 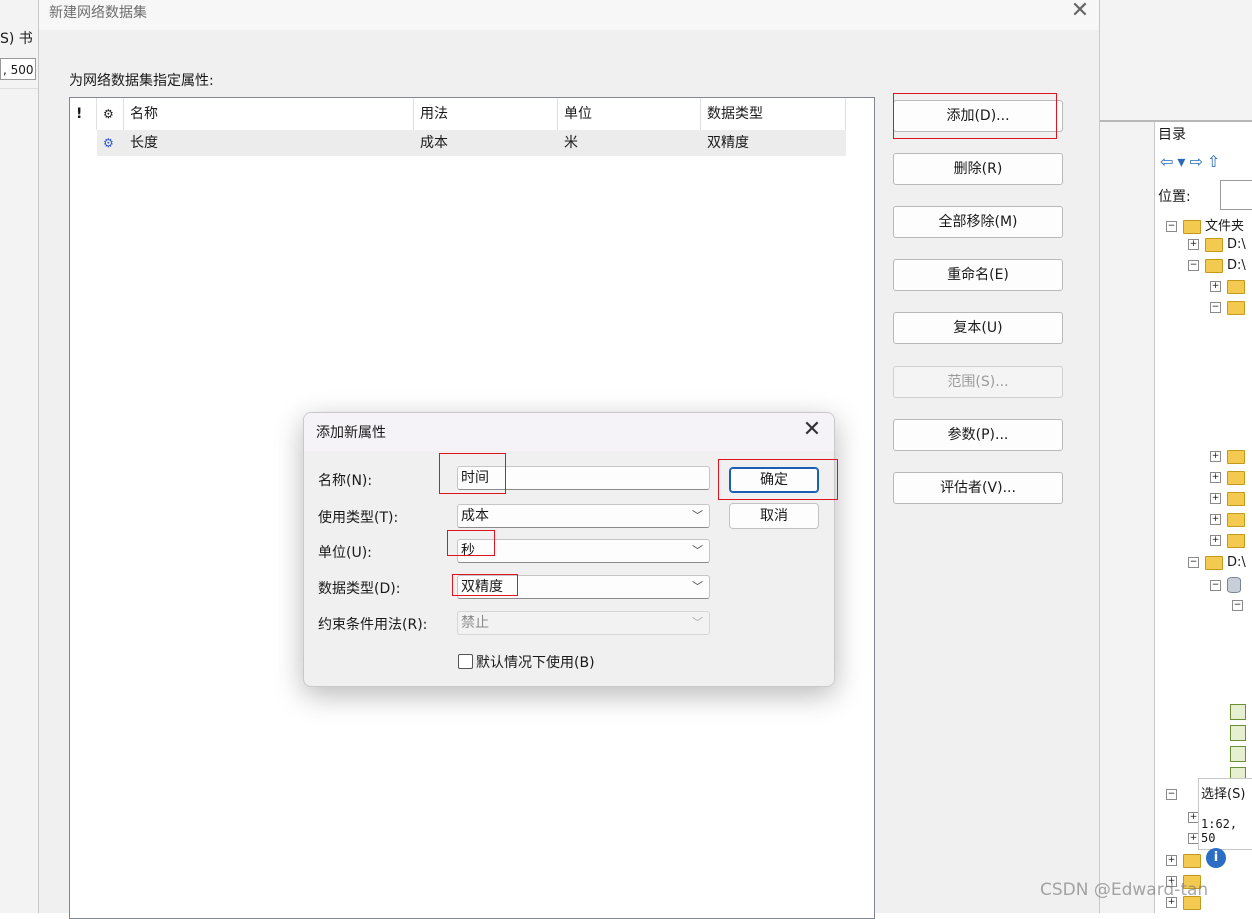 What do you see at coordinates (1174, 197) in the screenshot?
I see `catalog-location-label: 位置:` at bounding box center [1174, 197].